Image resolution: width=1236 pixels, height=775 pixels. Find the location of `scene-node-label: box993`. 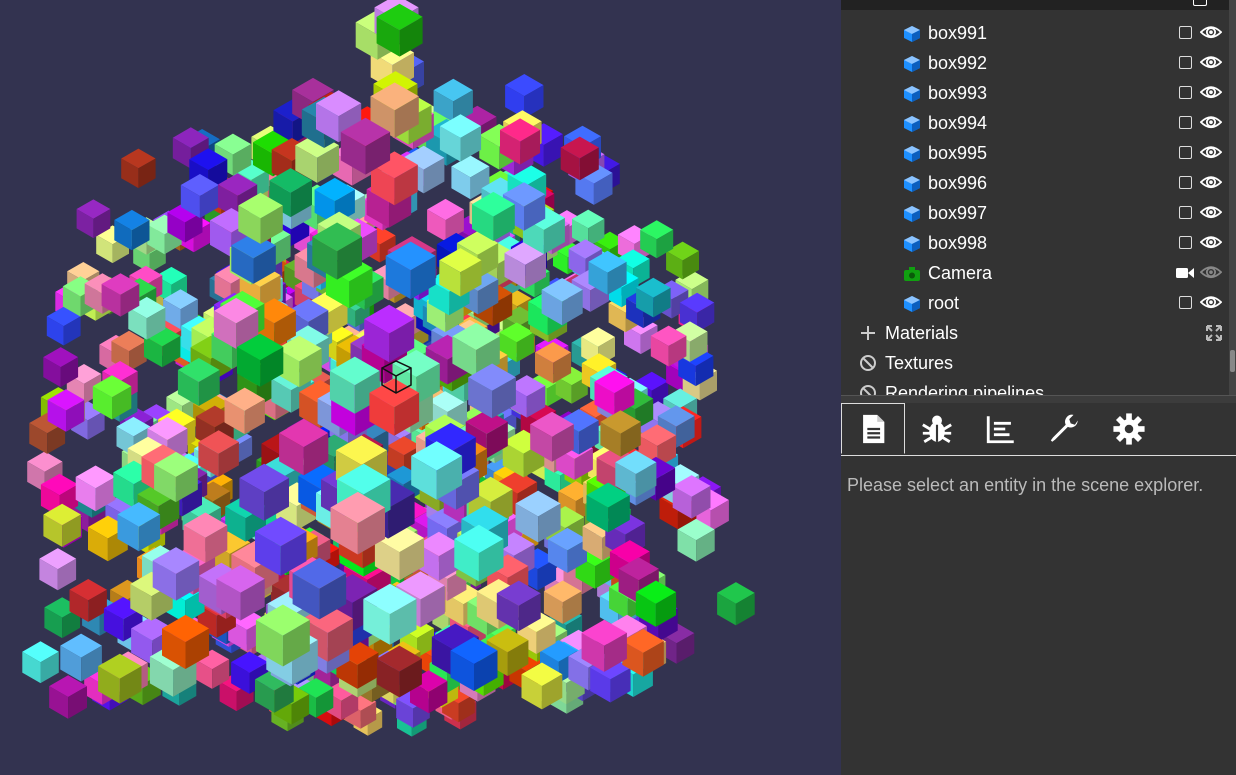

scene-node-label: box993 is located at coordinates (958, 93).